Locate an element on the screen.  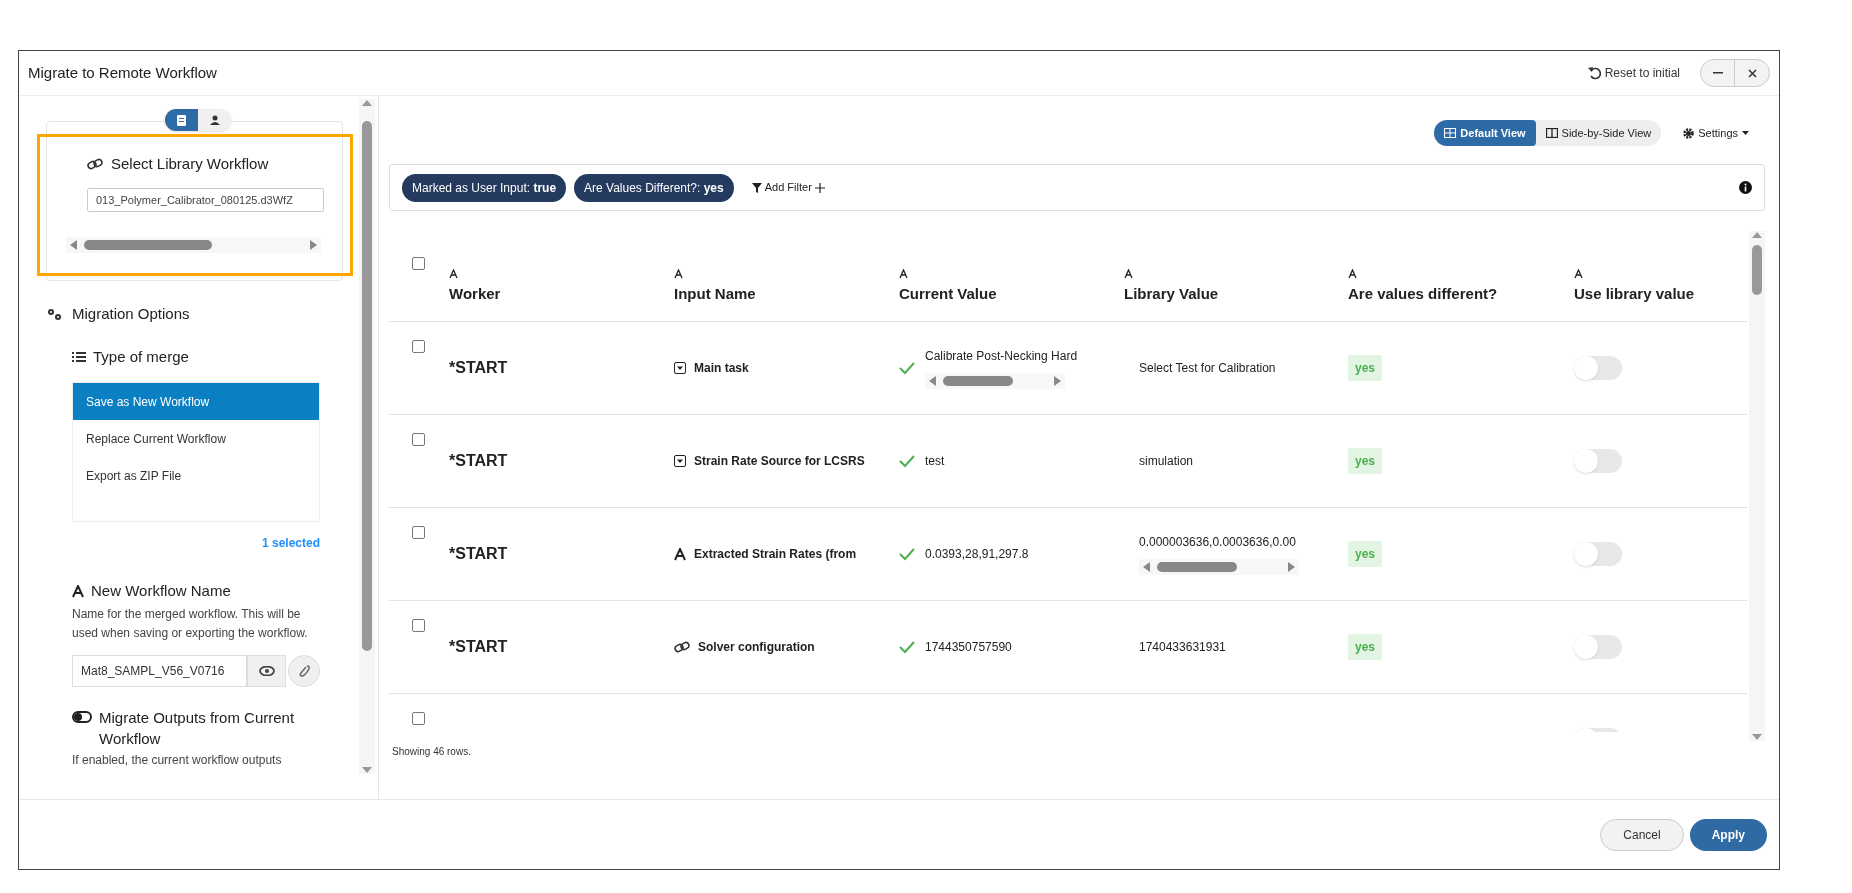
window-title: Migrate to Remote Workflow is located at coordinates (122, 72).